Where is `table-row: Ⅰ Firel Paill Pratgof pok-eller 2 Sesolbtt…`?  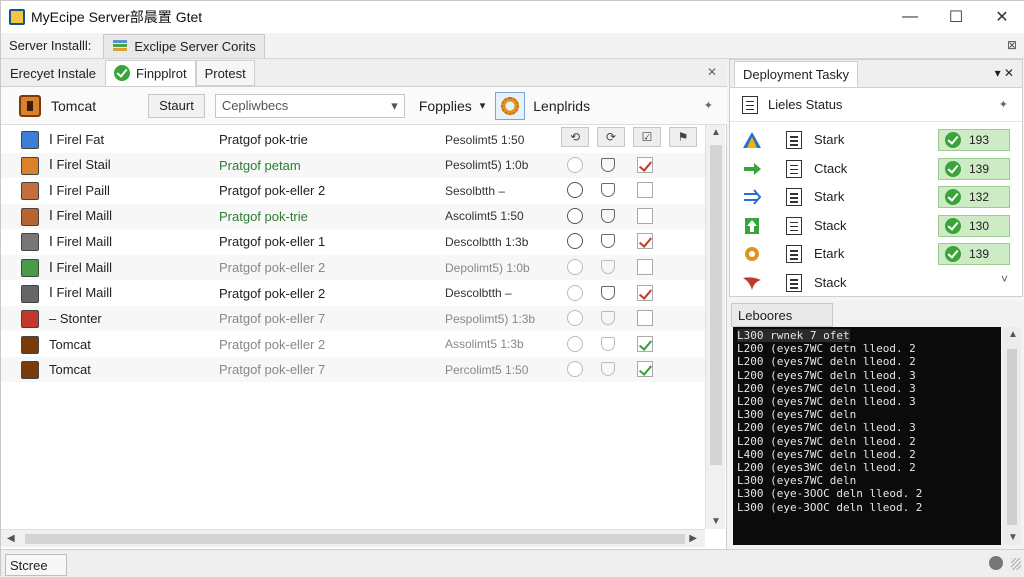
table-row: Ⅰ Firel Paill Pratgof pok-eller 2 Sesolbtt… is located at coordinates (353, 190).